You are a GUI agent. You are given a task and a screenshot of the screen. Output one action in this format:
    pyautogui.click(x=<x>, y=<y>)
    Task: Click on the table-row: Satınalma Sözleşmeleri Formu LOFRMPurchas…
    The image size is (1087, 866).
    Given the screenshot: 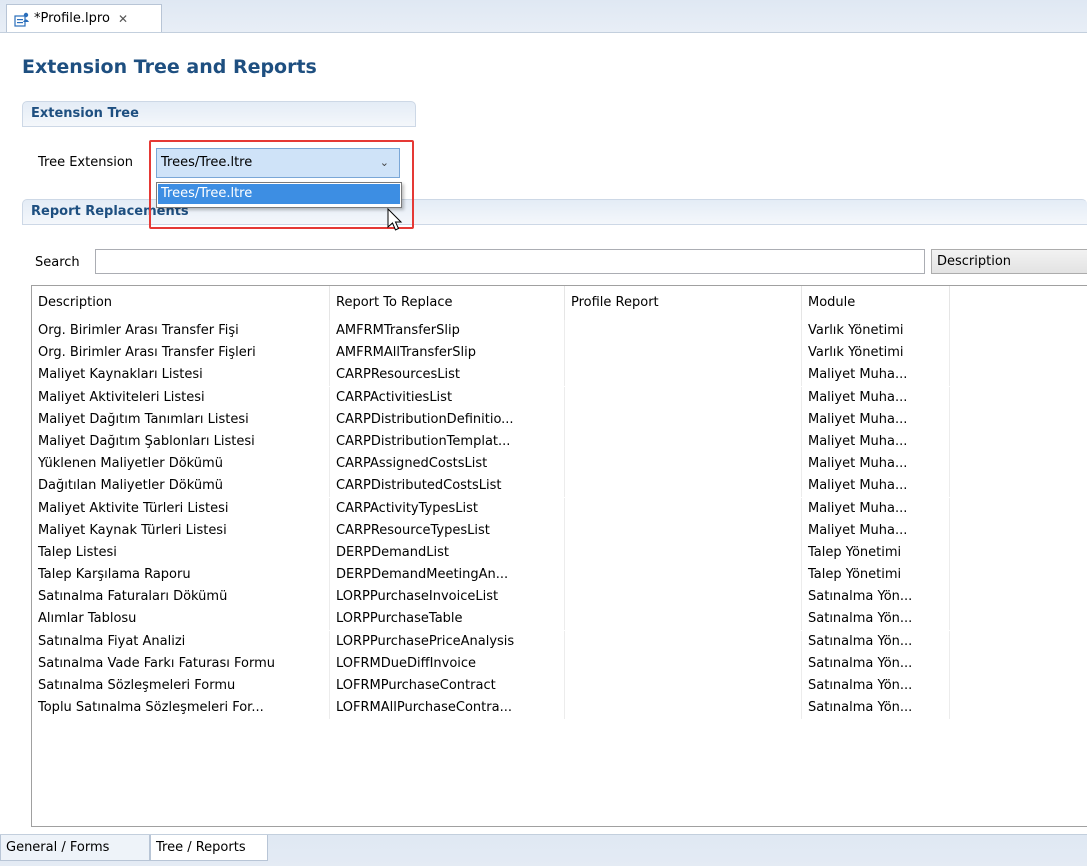 What is the action you would take?
    pyautogui.click(x=559, y=686)
    